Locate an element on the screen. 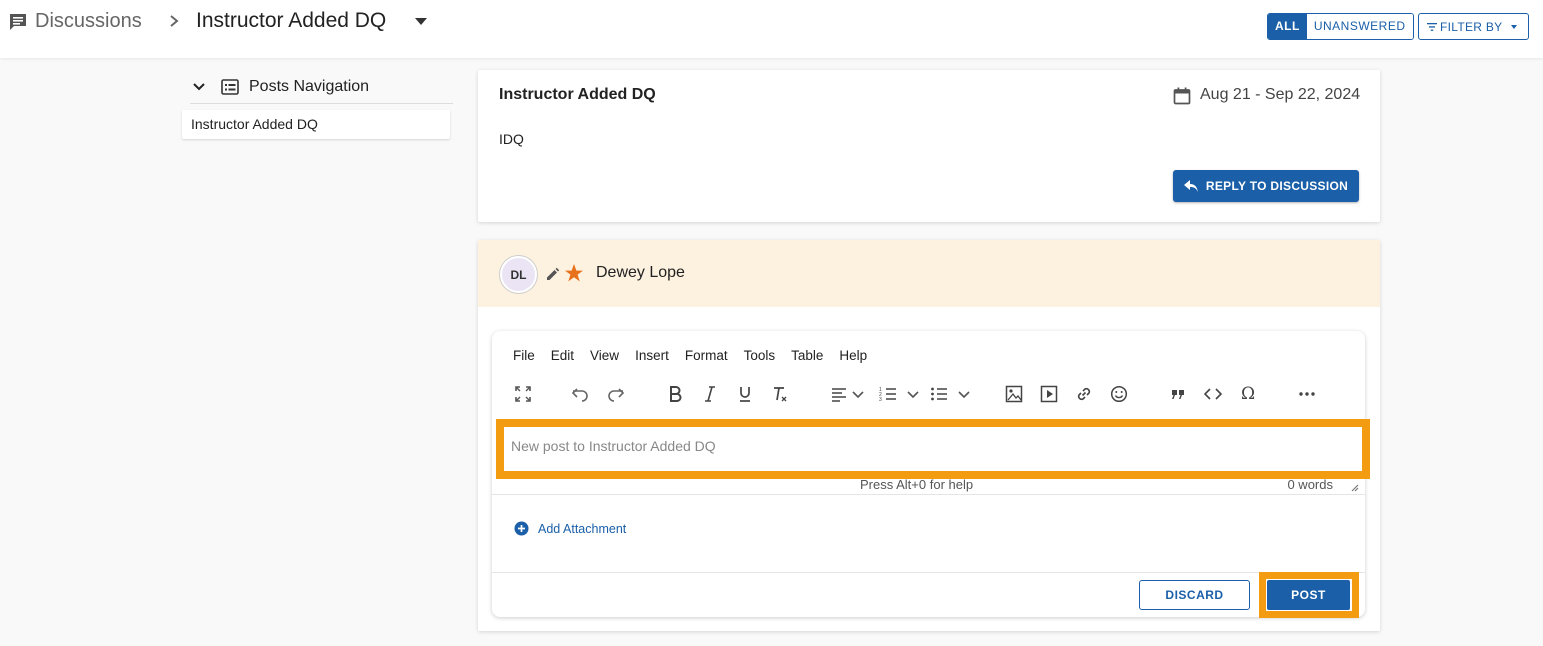 The height and width of the screenshot is (646, 1543). chat-bubble-icon is located at coordinates (18, 22).